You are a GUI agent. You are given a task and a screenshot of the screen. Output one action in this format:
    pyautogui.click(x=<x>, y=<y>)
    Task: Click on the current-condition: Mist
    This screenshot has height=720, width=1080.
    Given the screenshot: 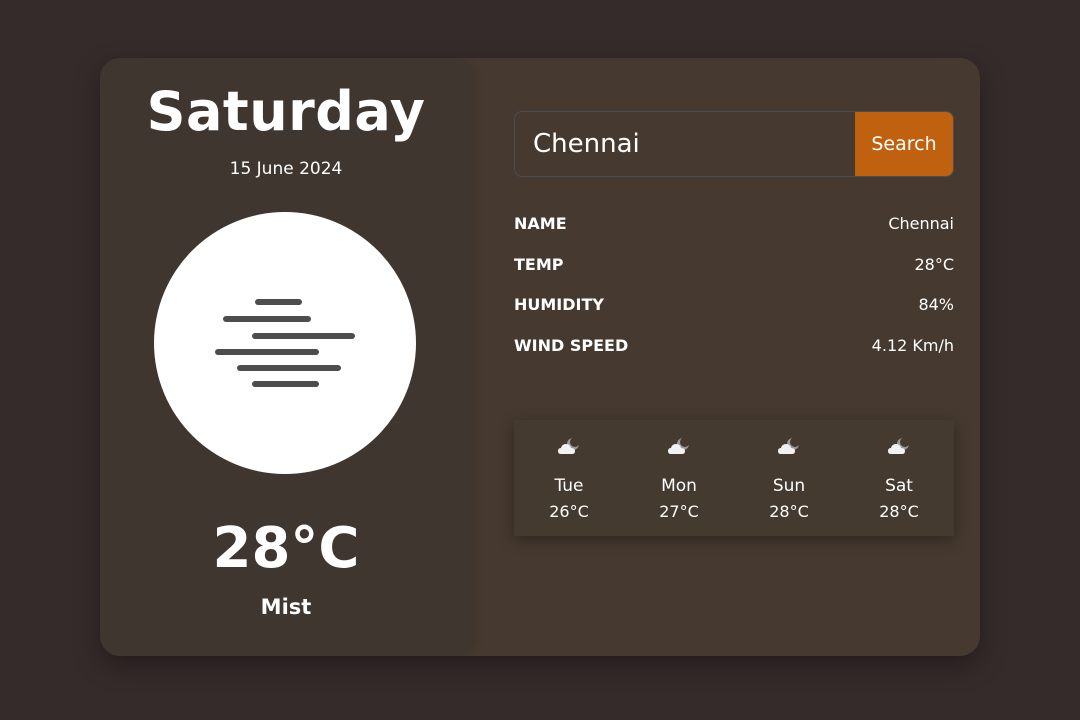 What is the action you would take?
    pyautogui.click(x=286, y=607)
    